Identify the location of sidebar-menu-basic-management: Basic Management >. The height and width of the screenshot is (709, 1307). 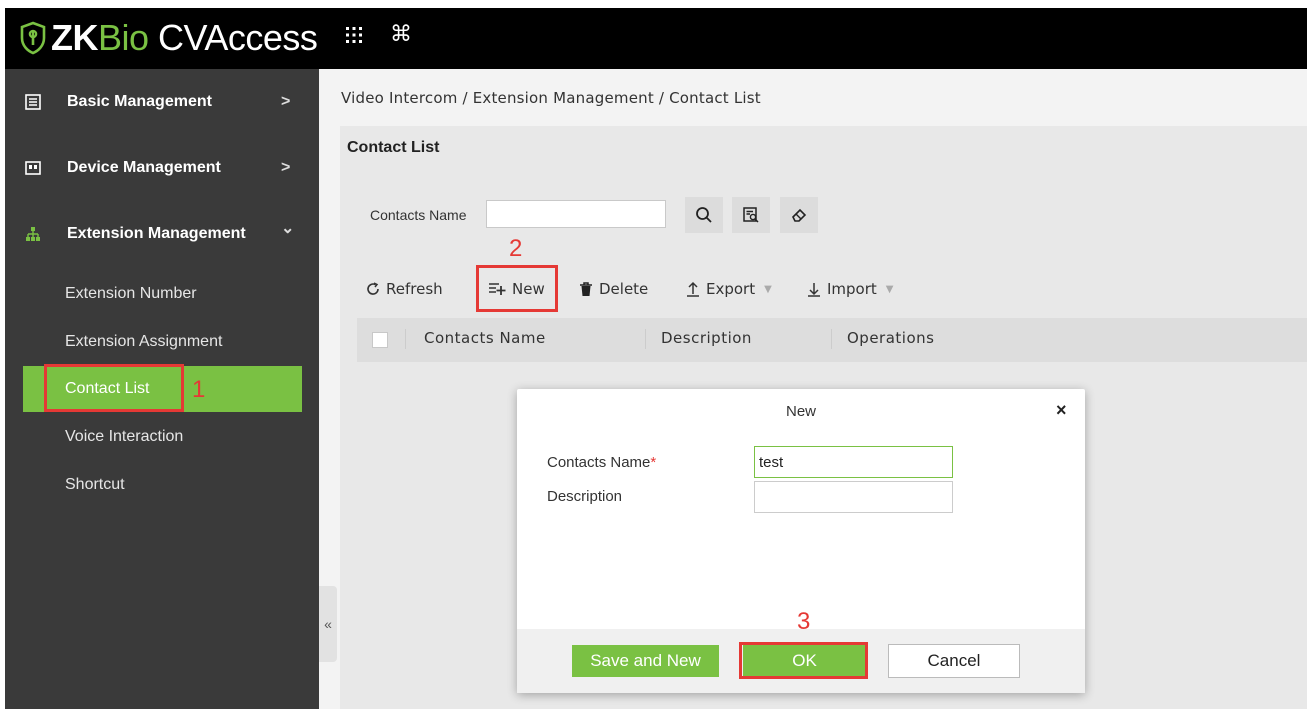
(162, 102).